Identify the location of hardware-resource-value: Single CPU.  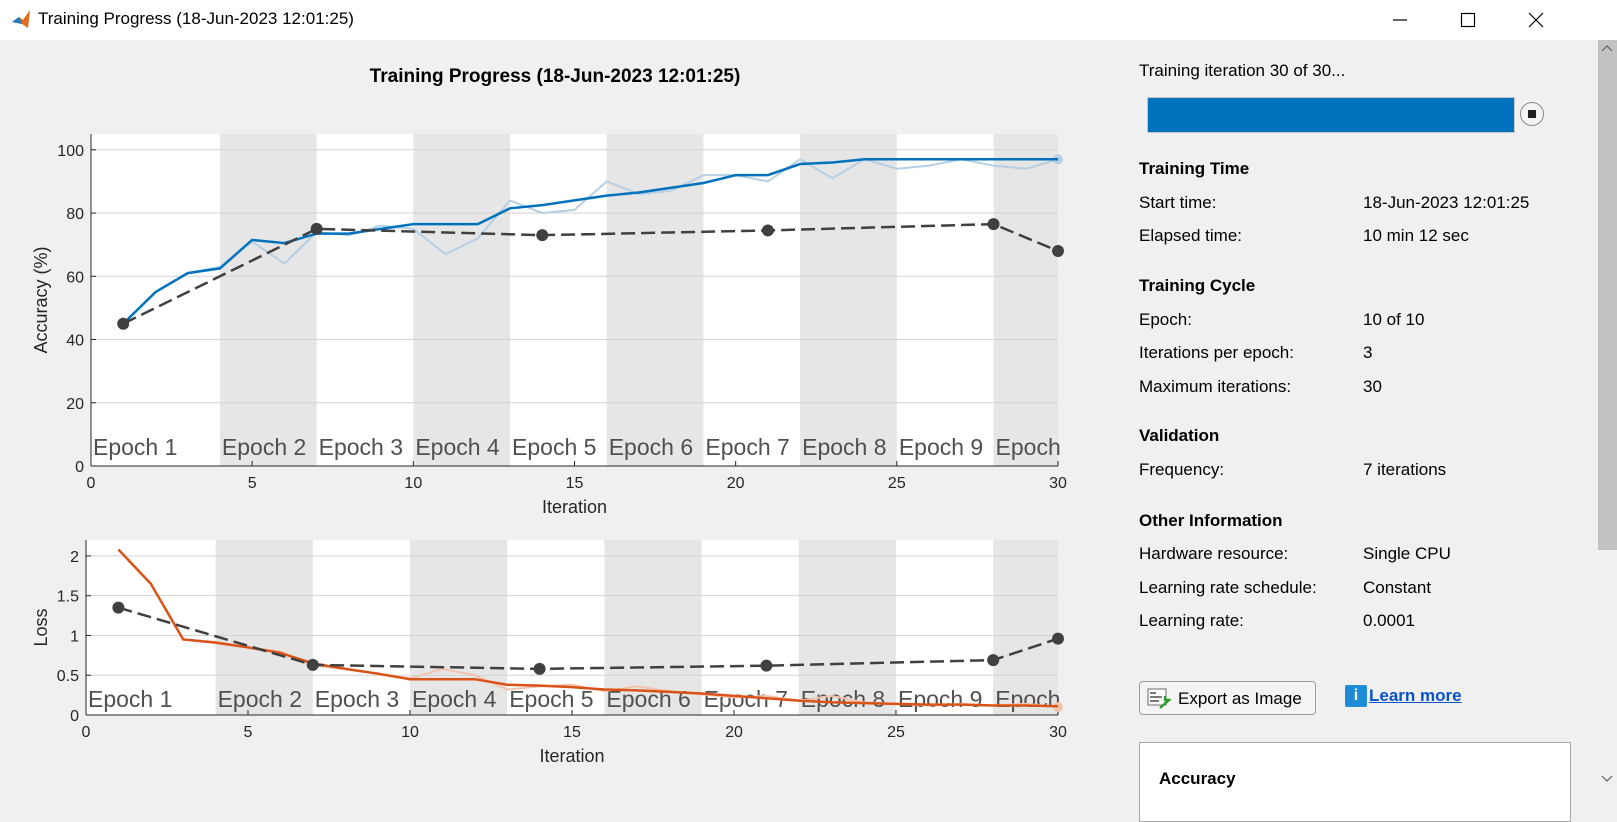
(1407, 553).